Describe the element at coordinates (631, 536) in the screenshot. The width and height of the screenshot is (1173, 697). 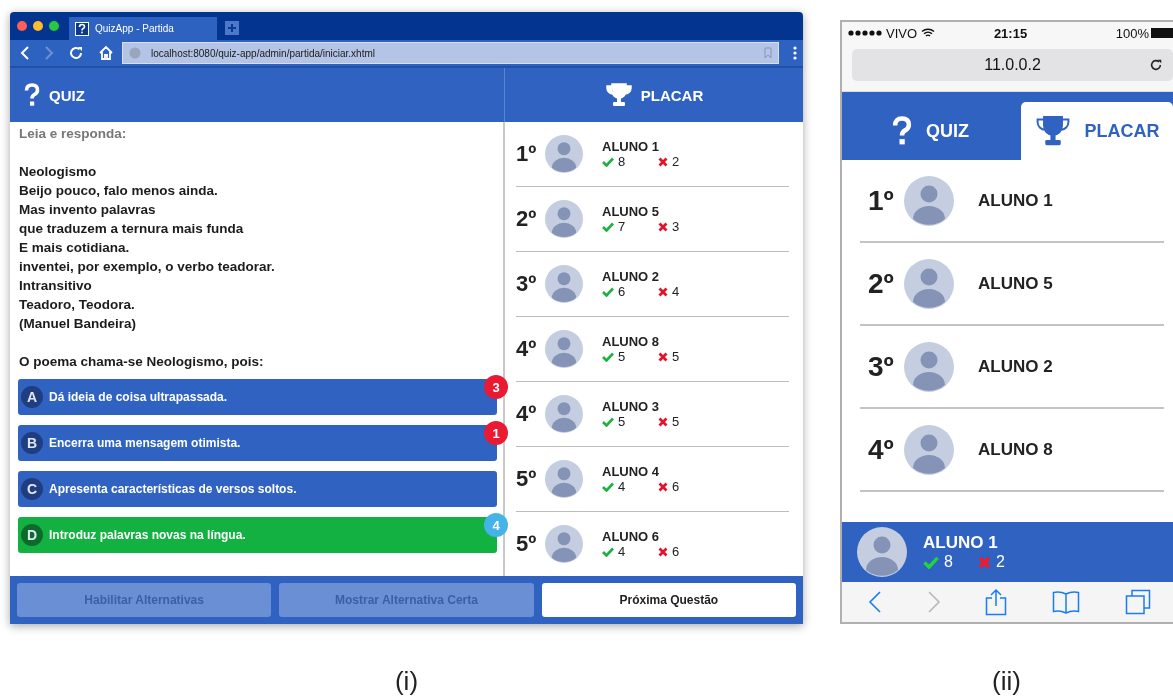
I see `student-name: ALUNO 6` at that location.